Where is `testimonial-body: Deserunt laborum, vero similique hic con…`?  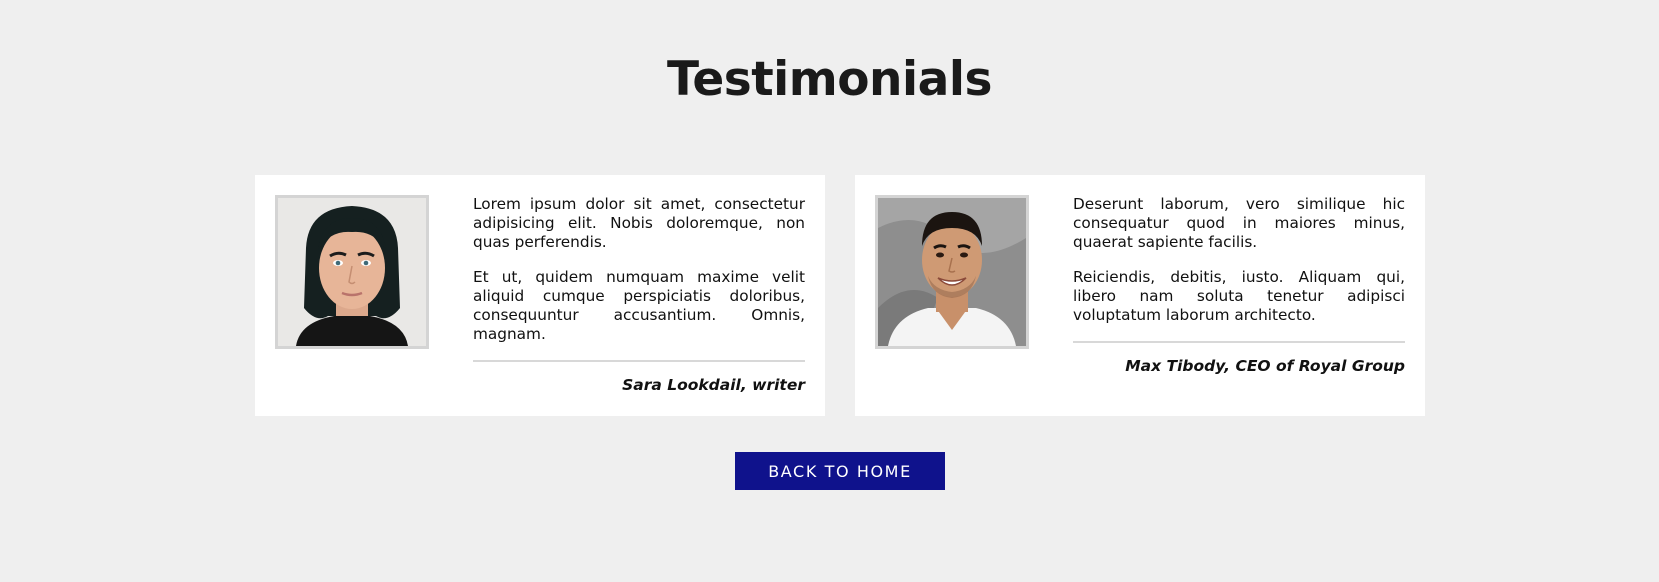 testimonial-body: Deserunt laborum, vero similique hic con… is located at coordinates (1239, 285).